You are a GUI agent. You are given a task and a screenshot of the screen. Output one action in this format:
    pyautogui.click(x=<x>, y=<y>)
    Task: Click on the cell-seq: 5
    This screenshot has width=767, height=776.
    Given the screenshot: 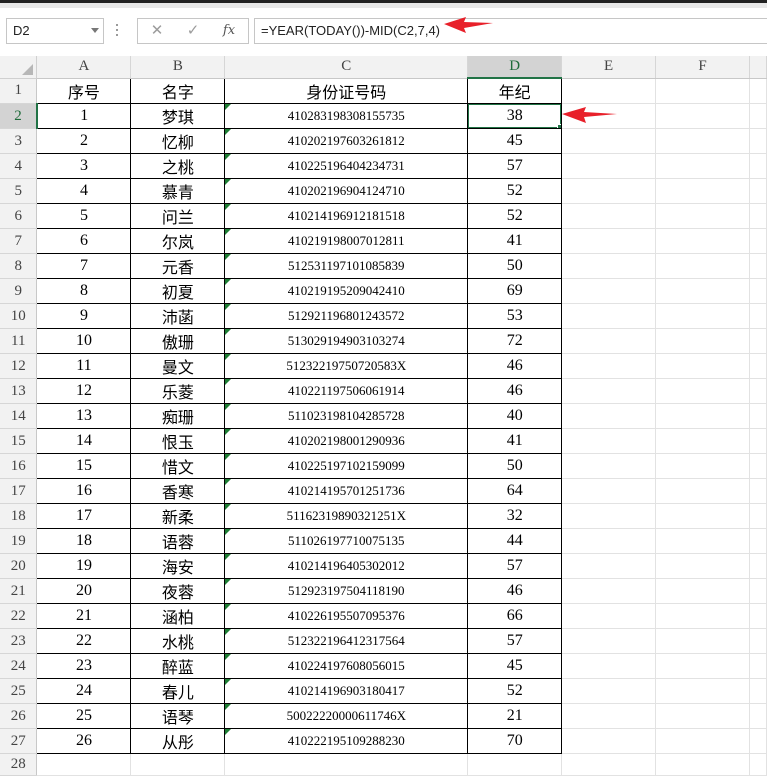 What is the action you would take?
    pyautogui.click(x=84, y=216)
    